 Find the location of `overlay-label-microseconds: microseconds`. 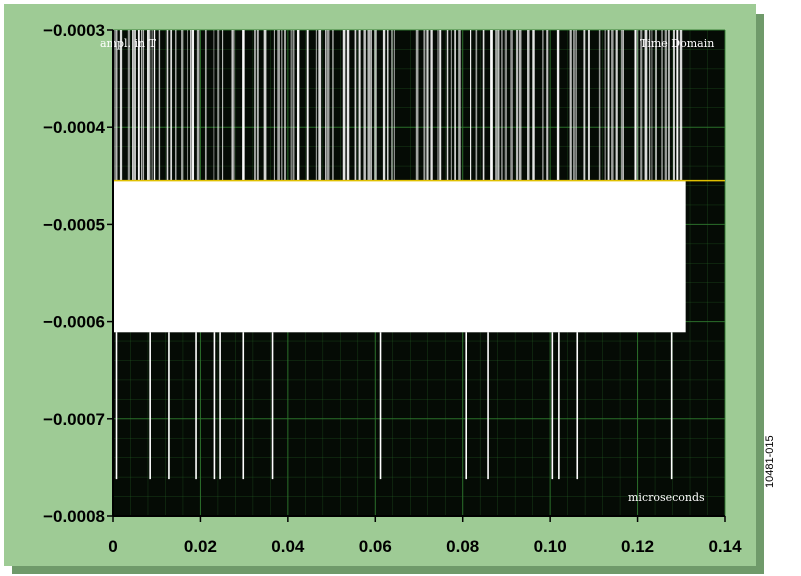

overlay-label-microseconds: microseconds is located at coordinates (666, 497).